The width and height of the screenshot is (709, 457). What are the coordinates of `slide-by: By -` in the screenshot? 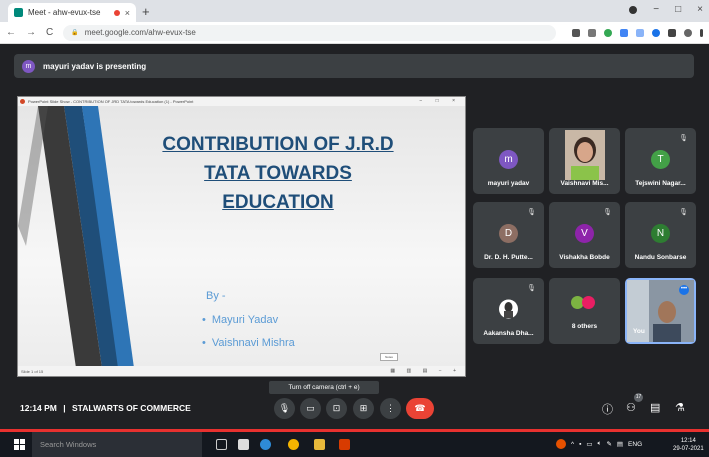 It's located at (216, 296).